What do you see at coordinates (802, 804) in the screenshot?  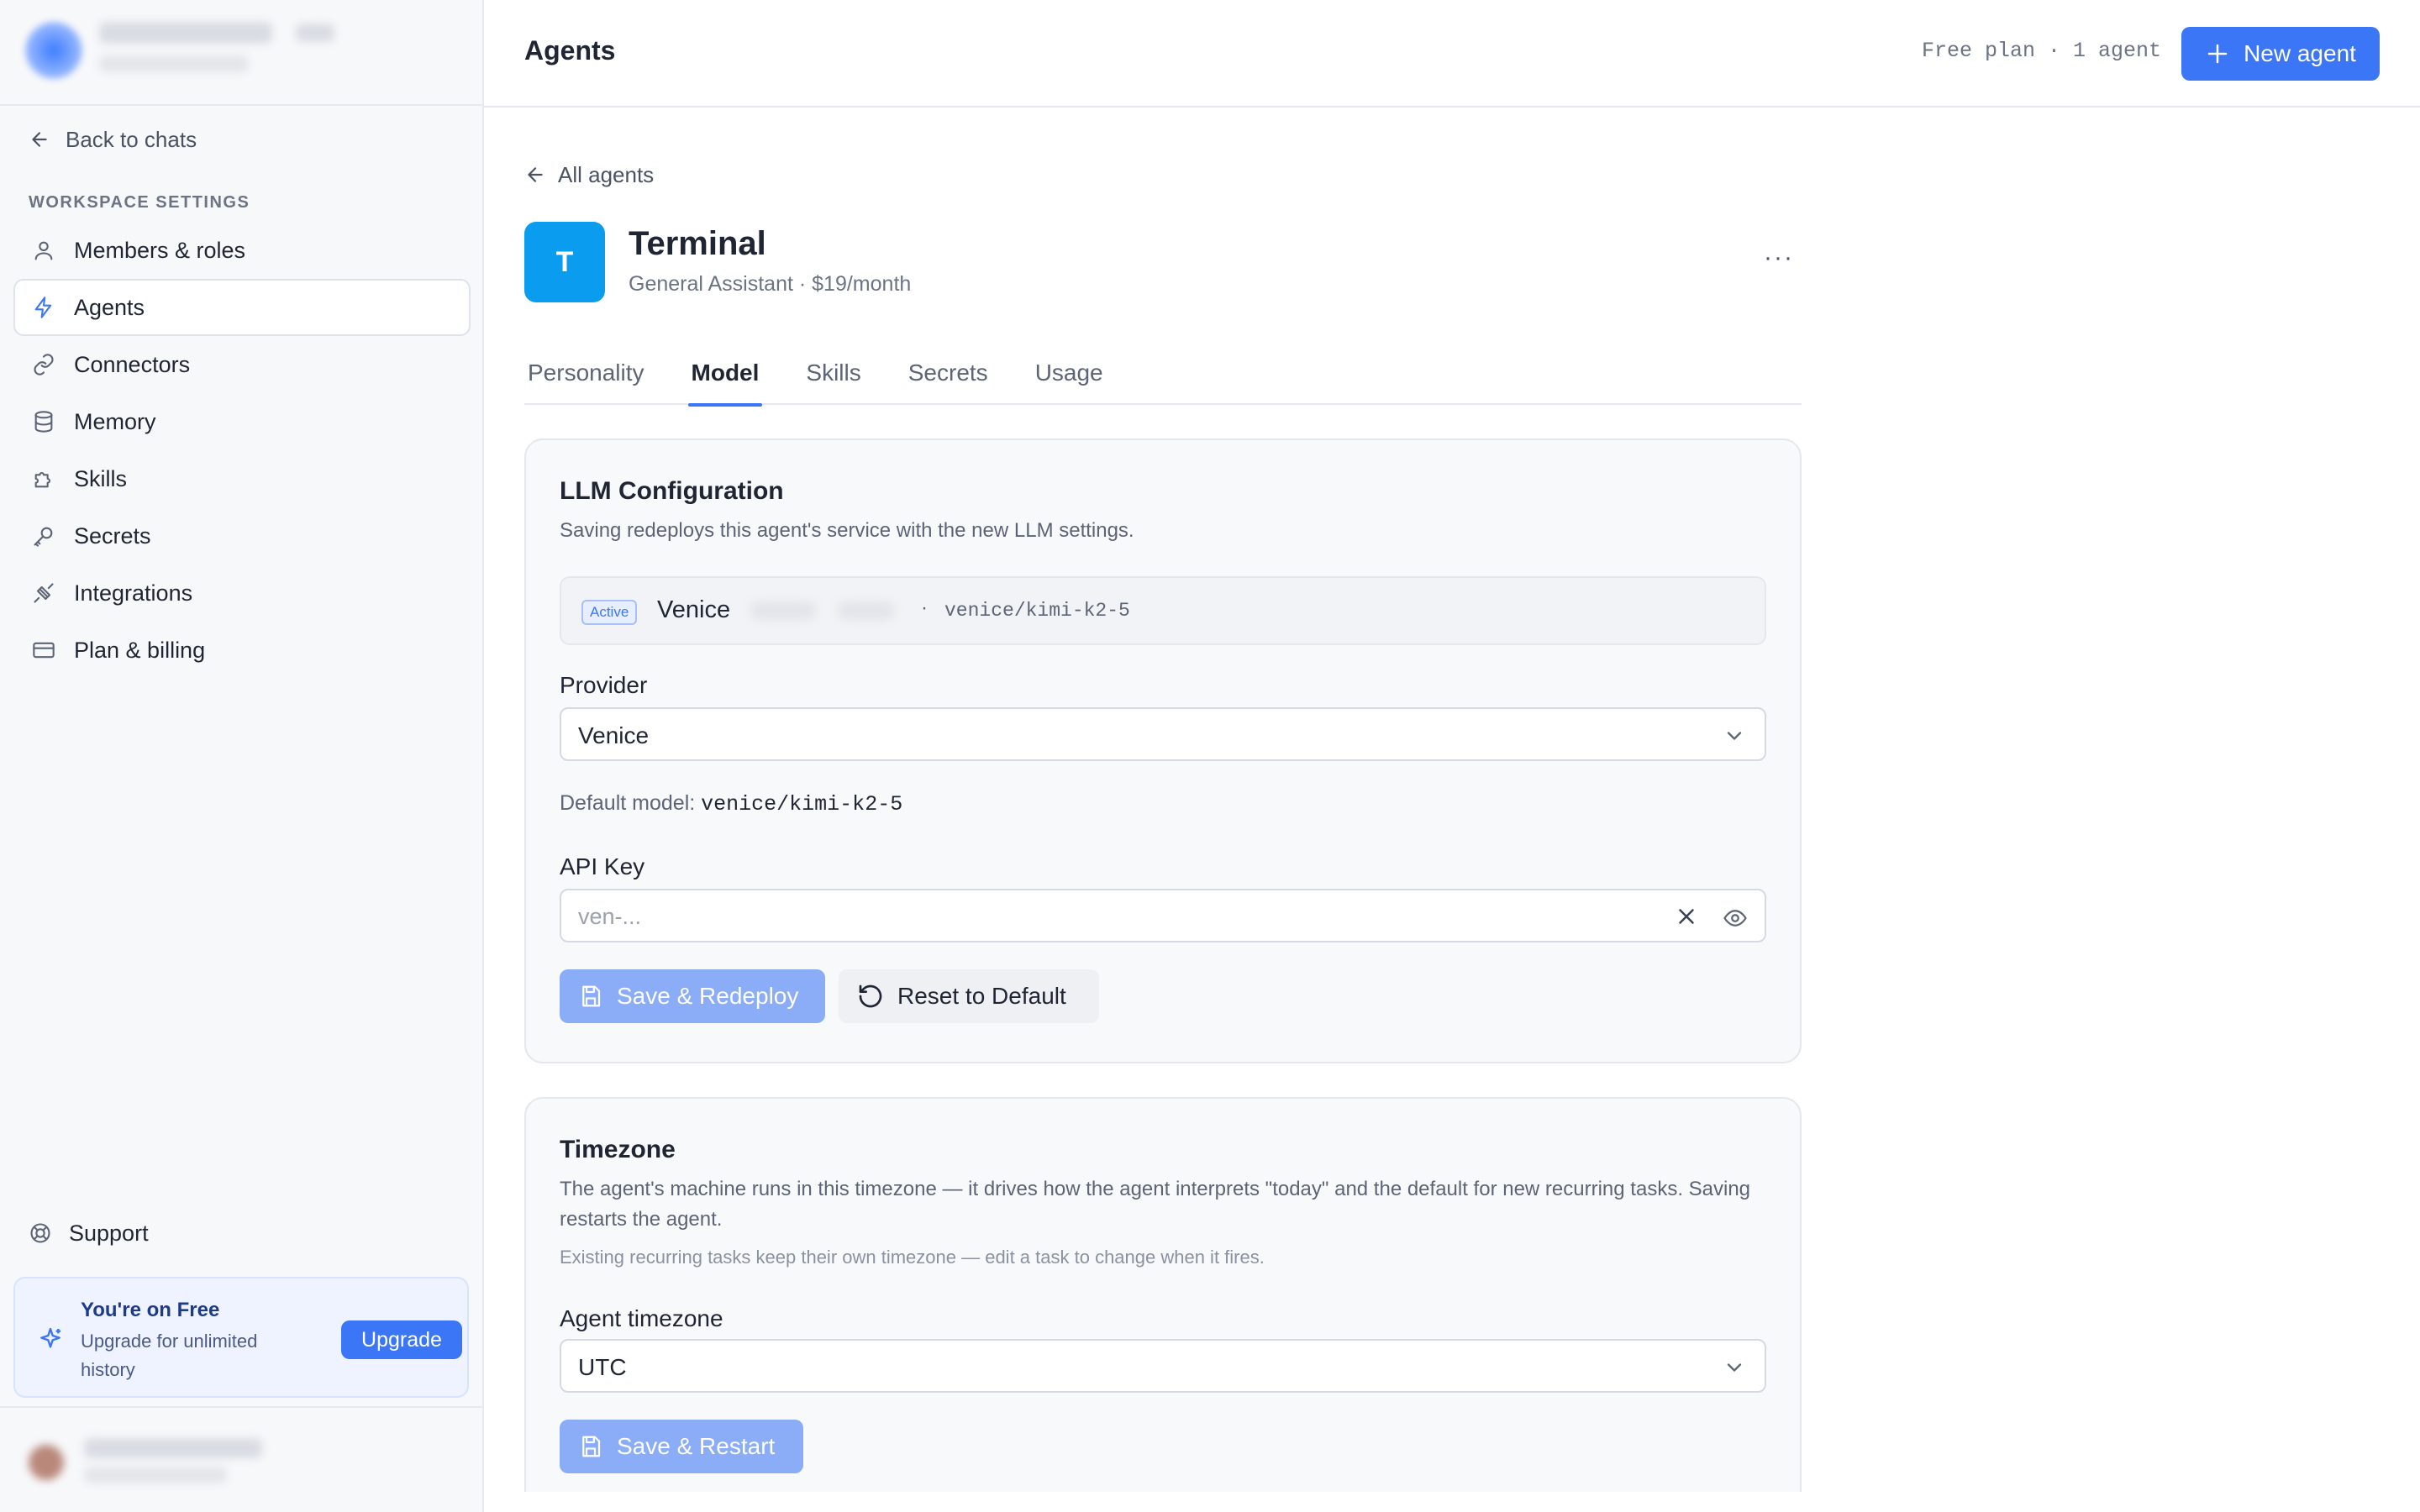 I see `default-model-value: venice/kimi-k2-5` at bounding box center [802, 804].